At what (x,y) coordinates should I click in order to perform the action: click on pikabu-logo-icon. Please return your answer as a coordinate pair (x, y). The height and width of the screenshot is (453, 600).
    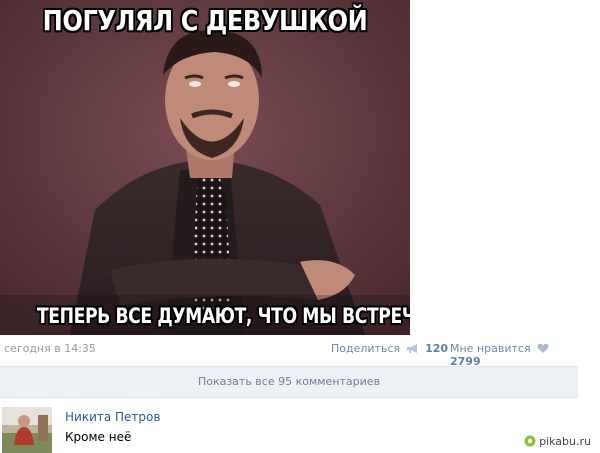
    Looking at the image, I should click on (530, 441).